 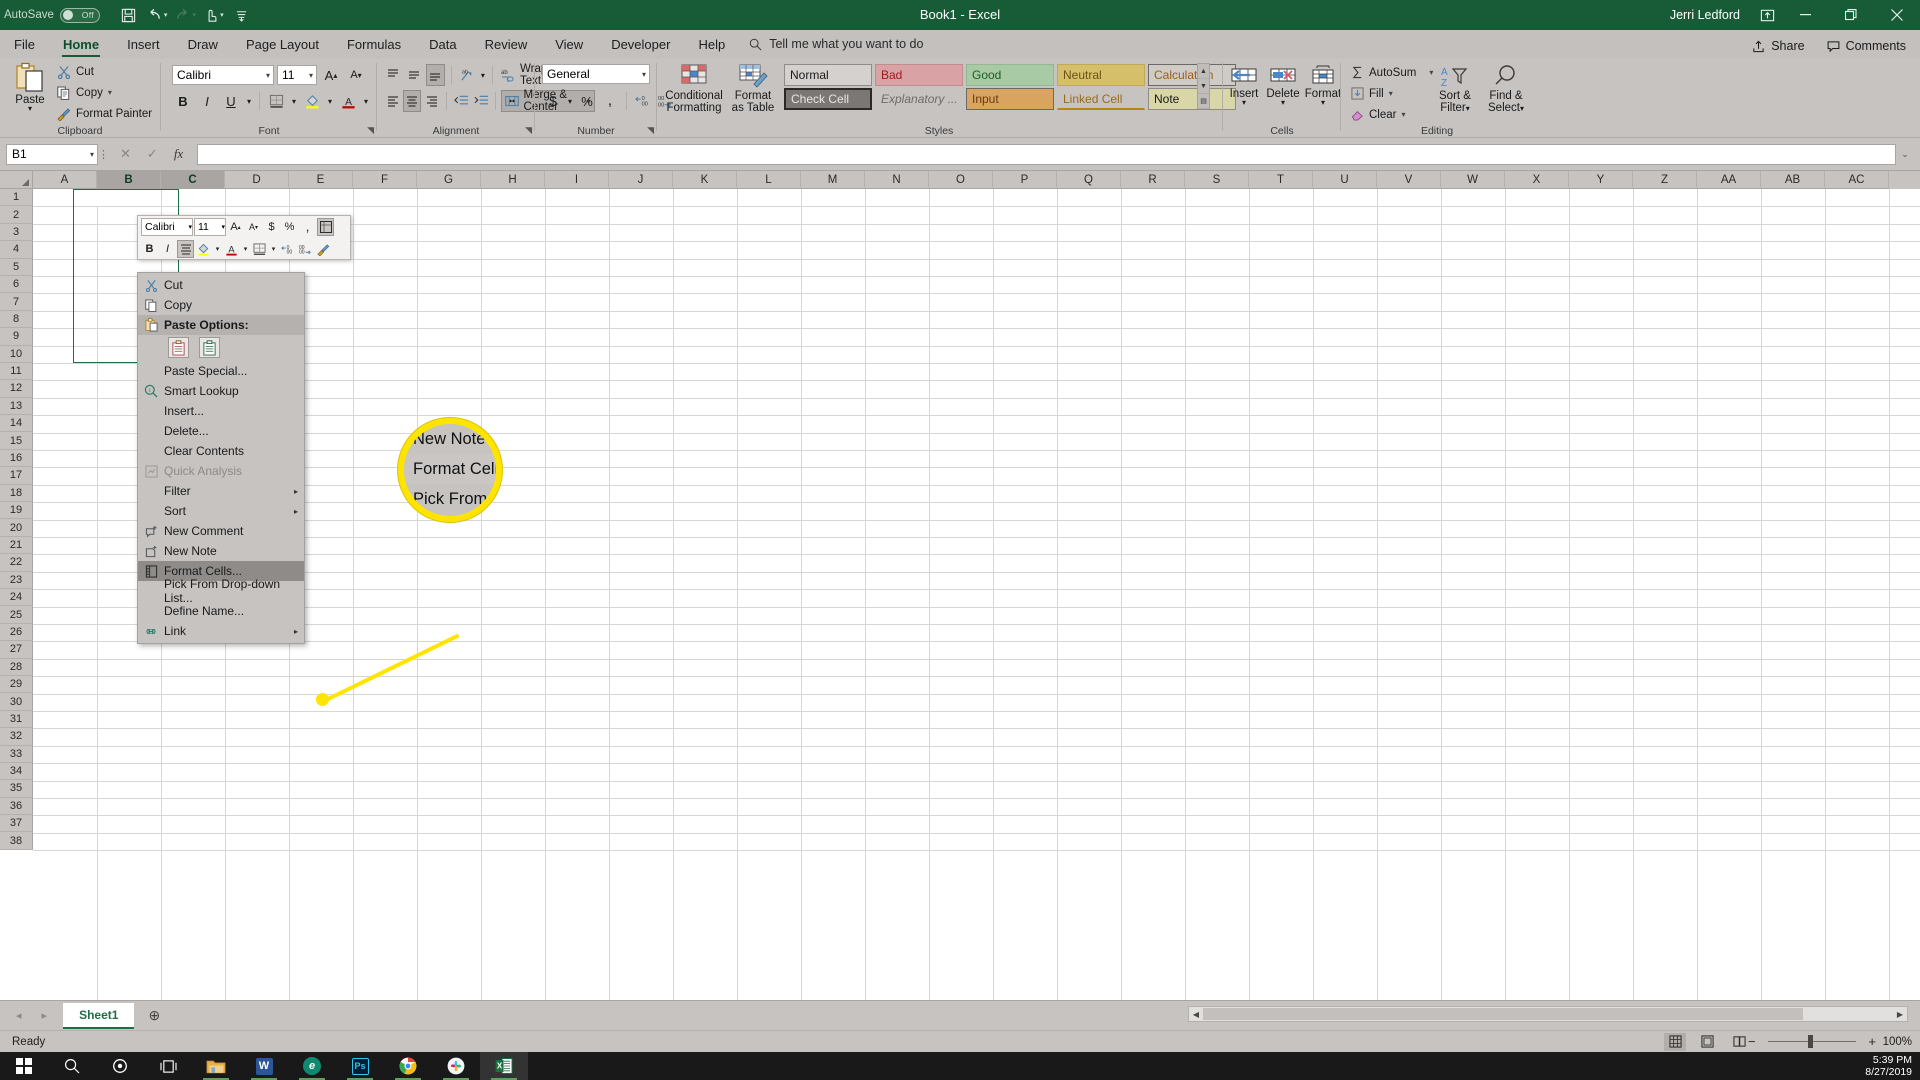 I want to click on row-header-2: 2, so click(x=16, y=215).